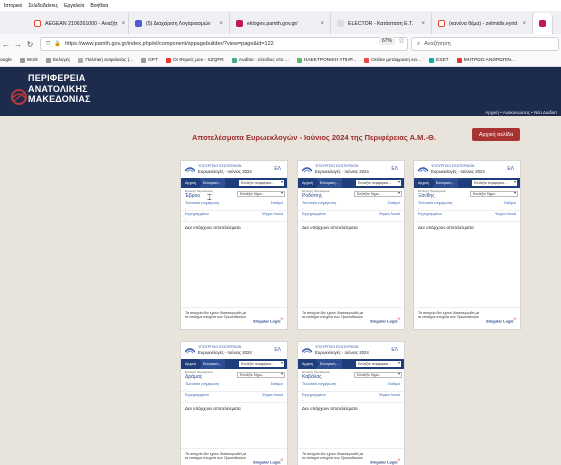 The width and height of the screenshot is (561, 465). Describe the element at coordinates (43, 6) in the screenshot. I see `menu-bookmarks: Σελιδοδείκτες` at that location.